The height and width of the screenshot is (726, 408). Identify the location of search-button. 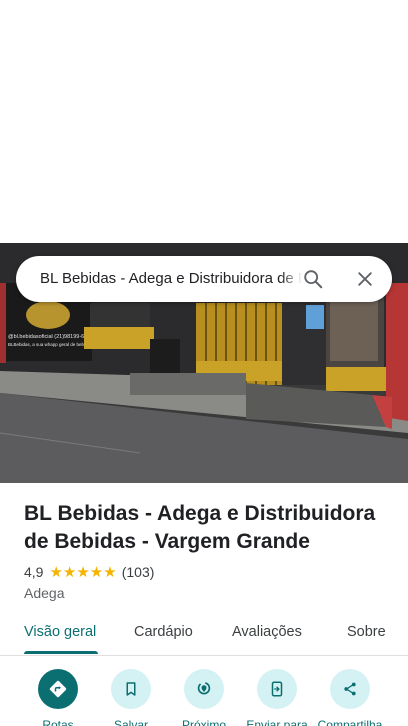
(313, 279).